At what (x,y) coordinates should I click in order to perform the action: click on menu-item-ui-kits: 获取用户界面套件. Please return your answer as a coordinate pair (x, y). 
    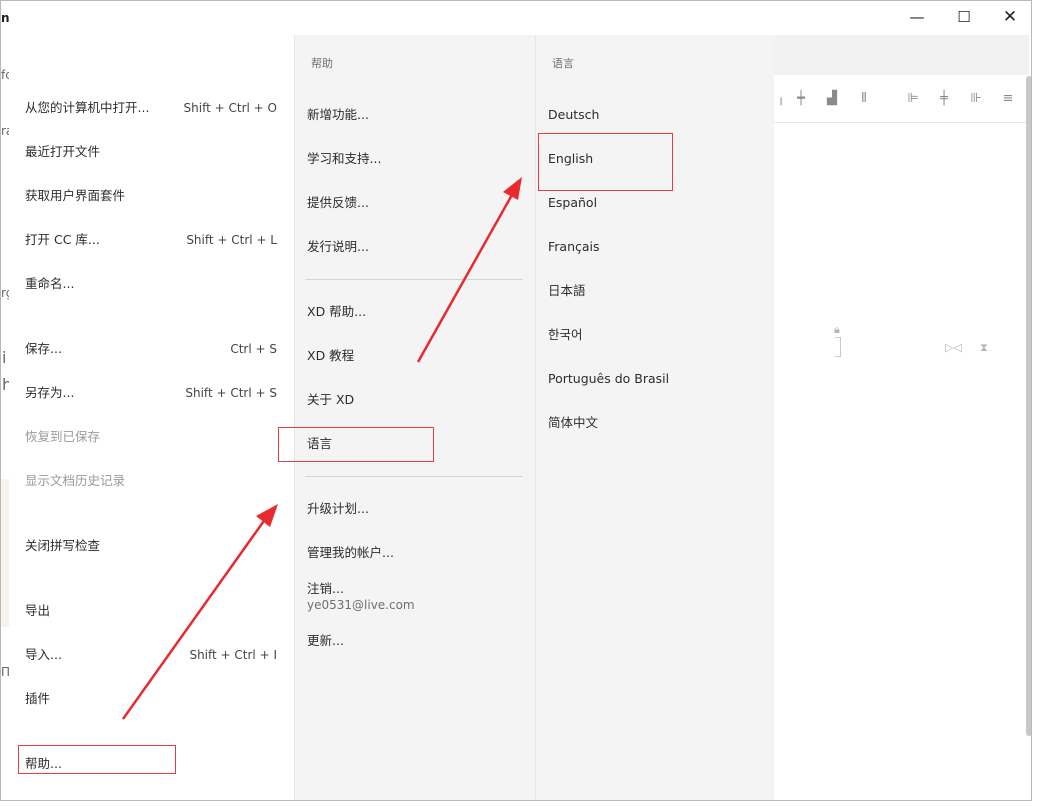
    Looking at the image, I should click on (151, 196).